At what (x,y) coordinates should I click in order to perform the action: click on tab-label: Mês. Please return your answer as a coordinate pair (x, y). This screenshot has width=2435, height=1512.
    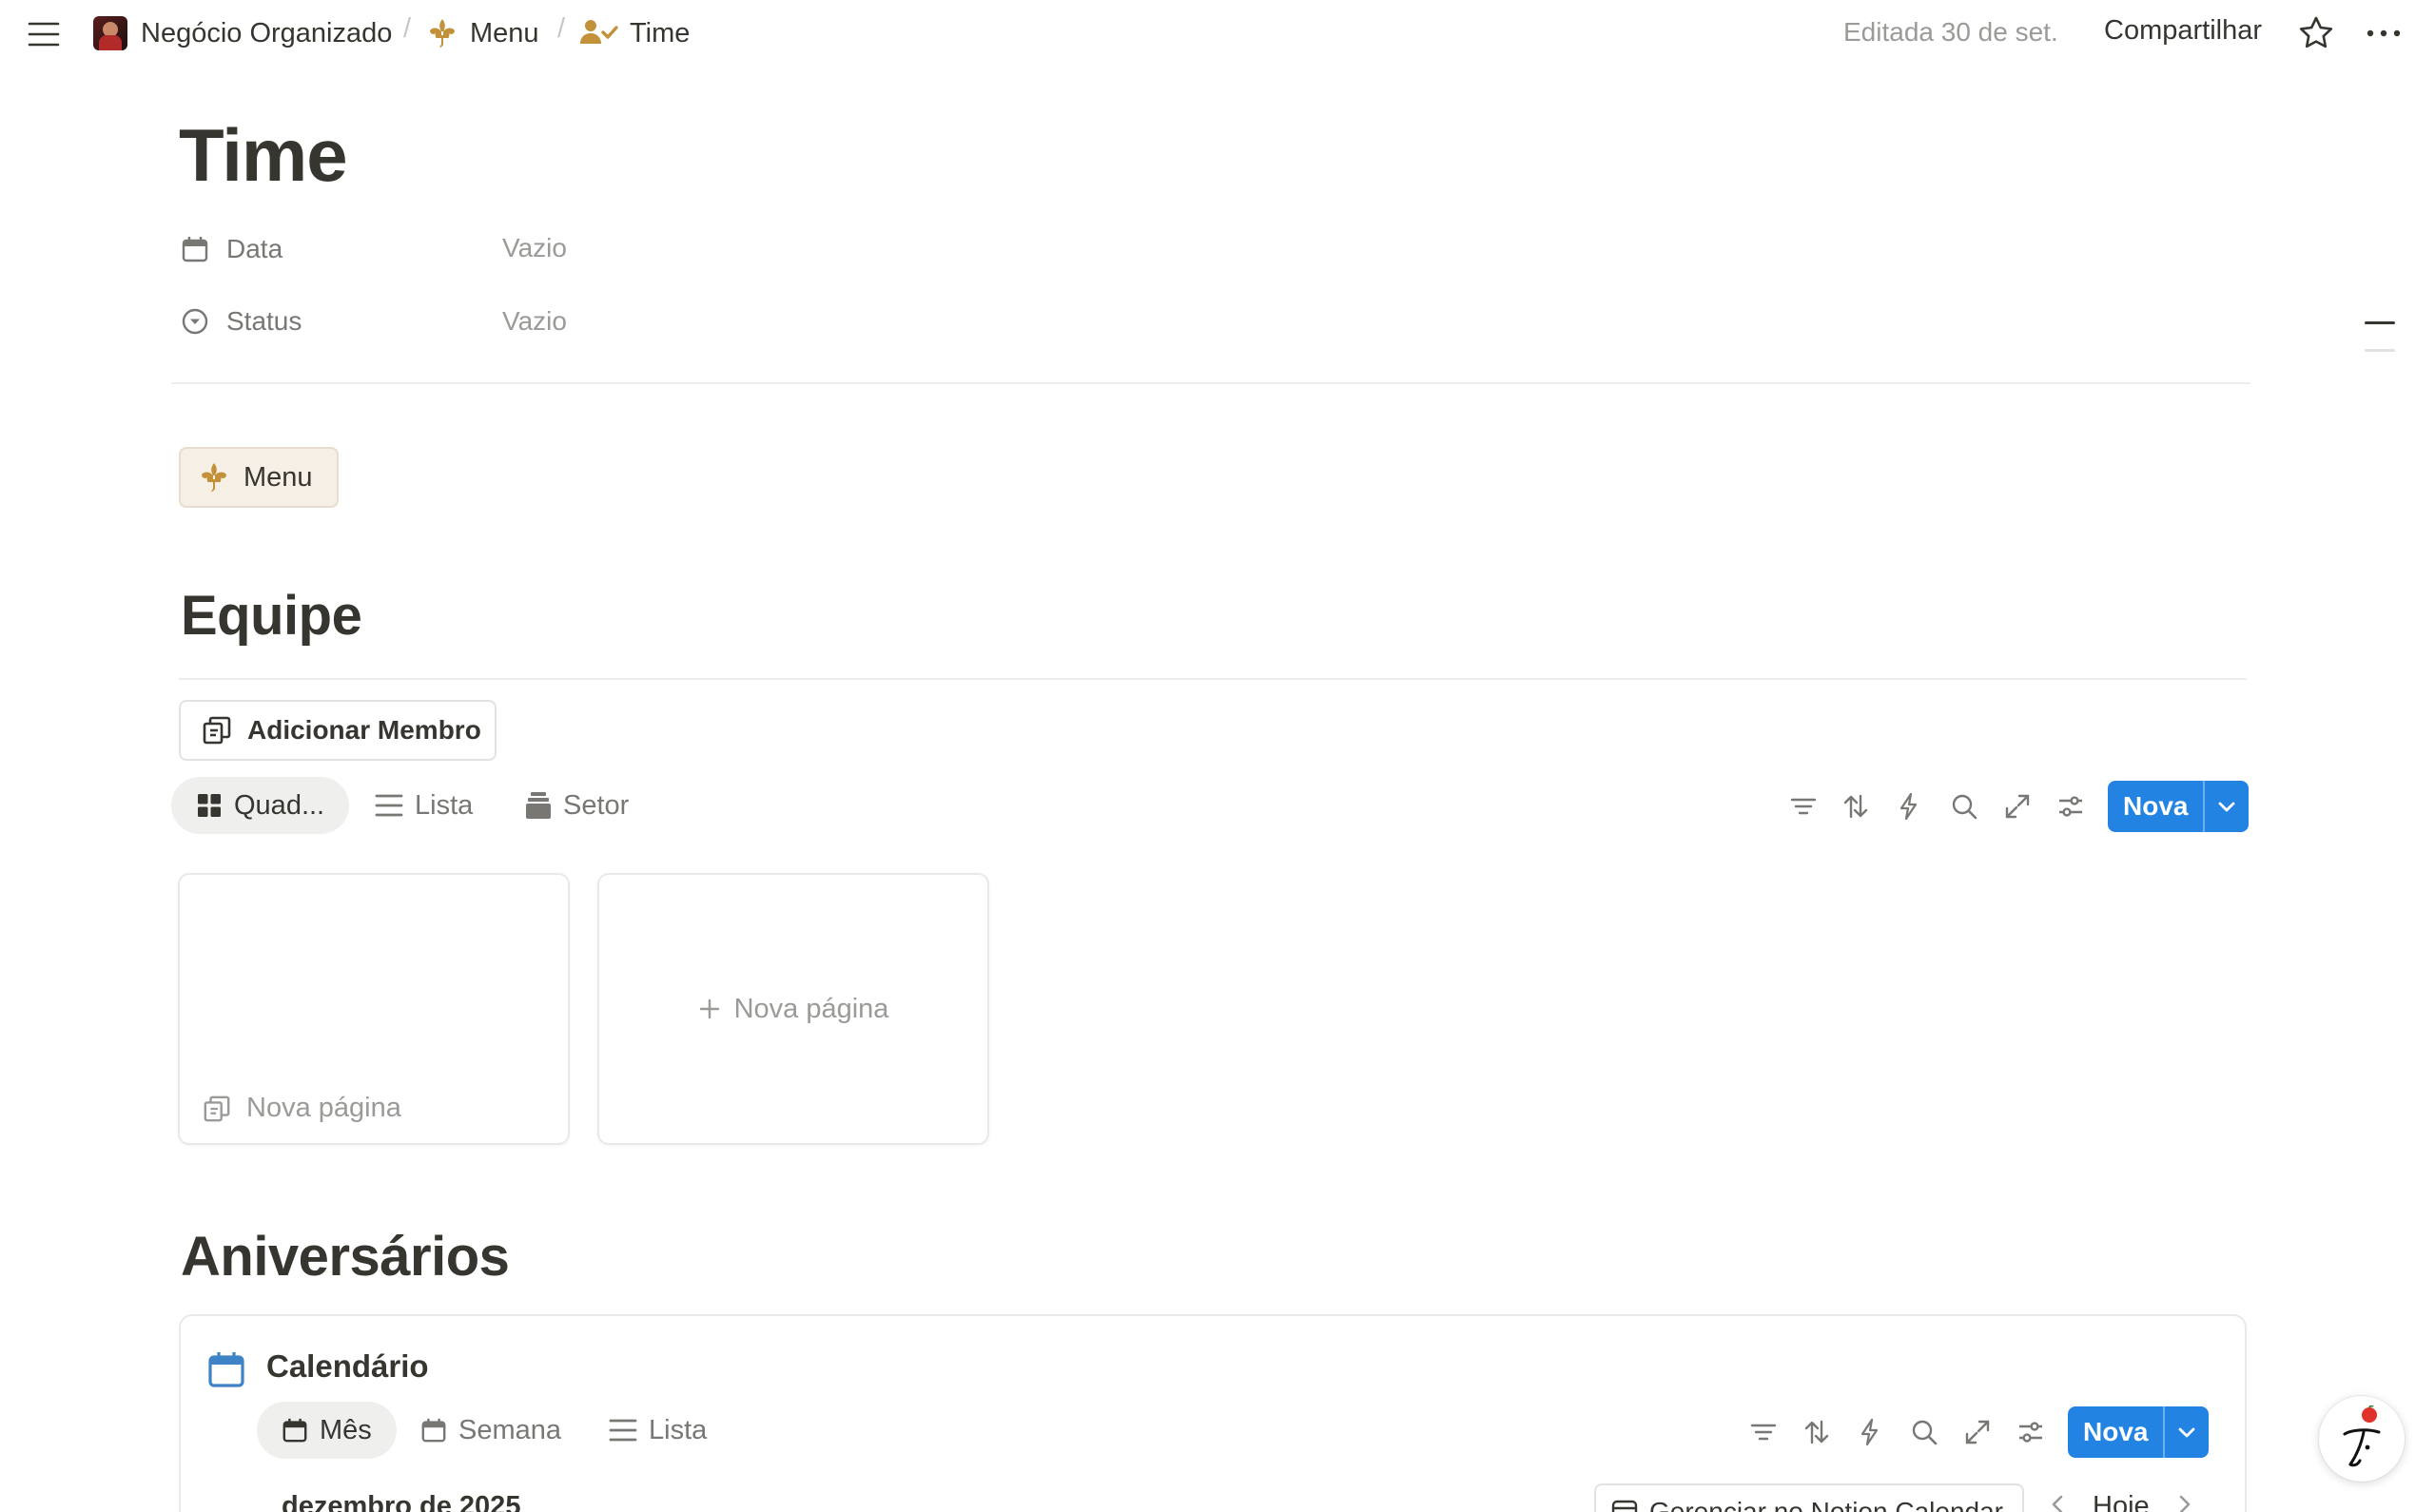
    Looking at the image, I should click on (346, 1429).